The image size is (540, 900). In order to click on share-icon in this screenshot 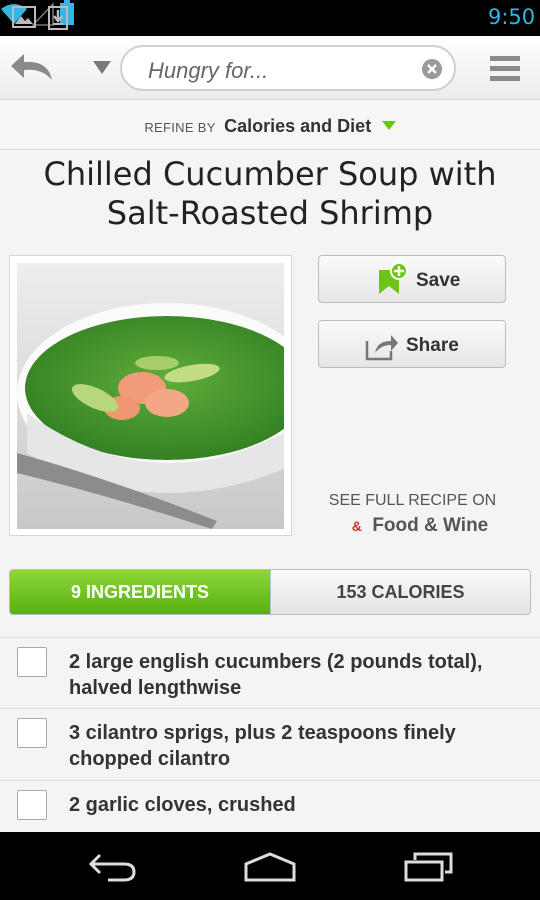, I will do `click(381, 348)`.